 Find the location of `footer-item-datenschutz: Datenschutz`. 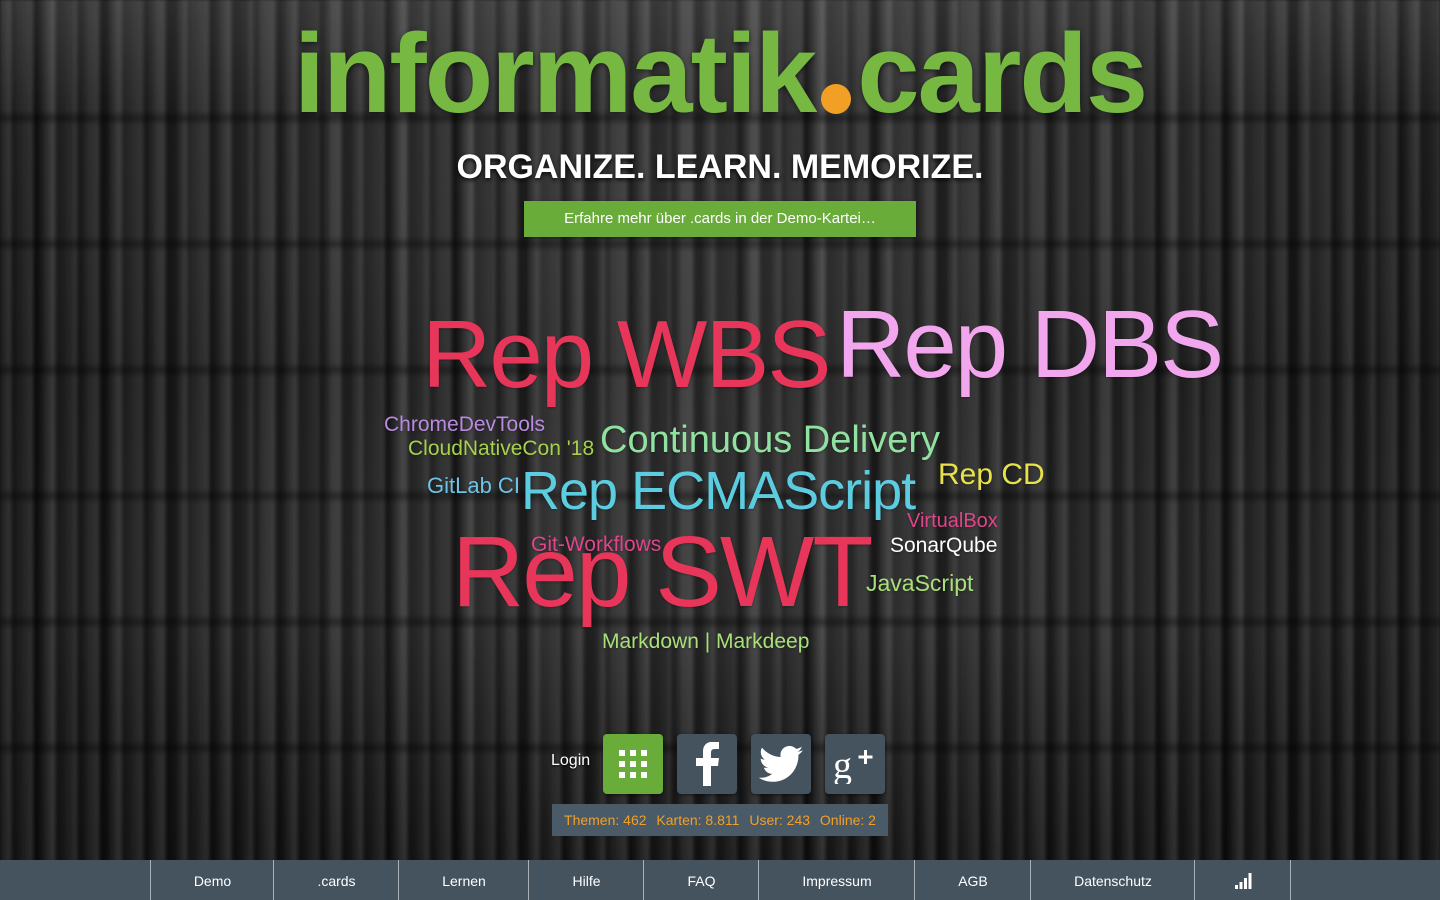

footer-item-datenschutz: Datenschutz is located at coordinates (1112, 880).